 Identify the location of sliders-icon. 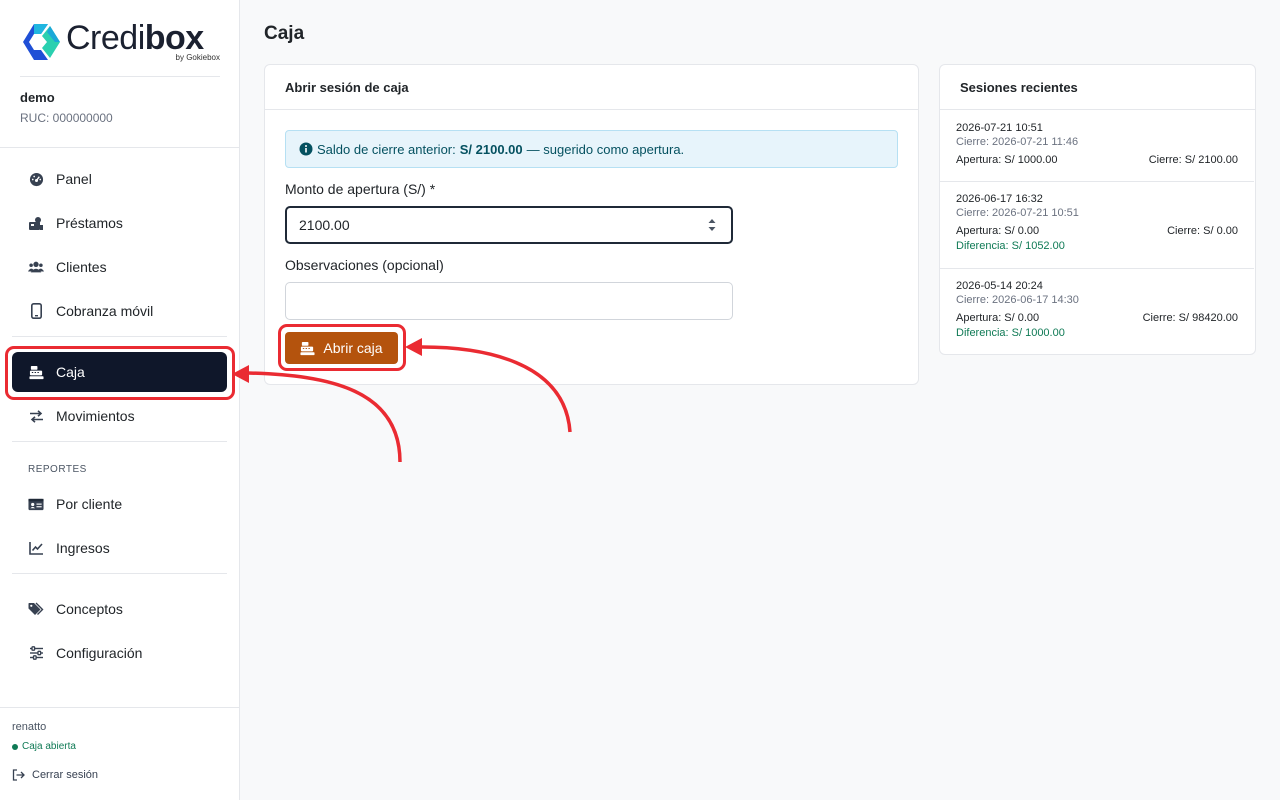
(36, 653).